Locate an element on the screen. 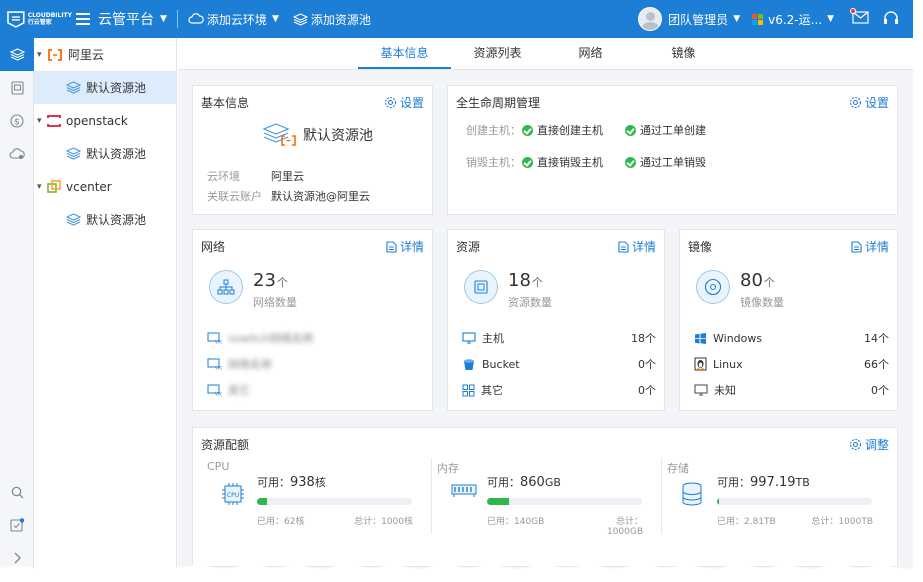  search-icon is located at coordinates (17, 492).